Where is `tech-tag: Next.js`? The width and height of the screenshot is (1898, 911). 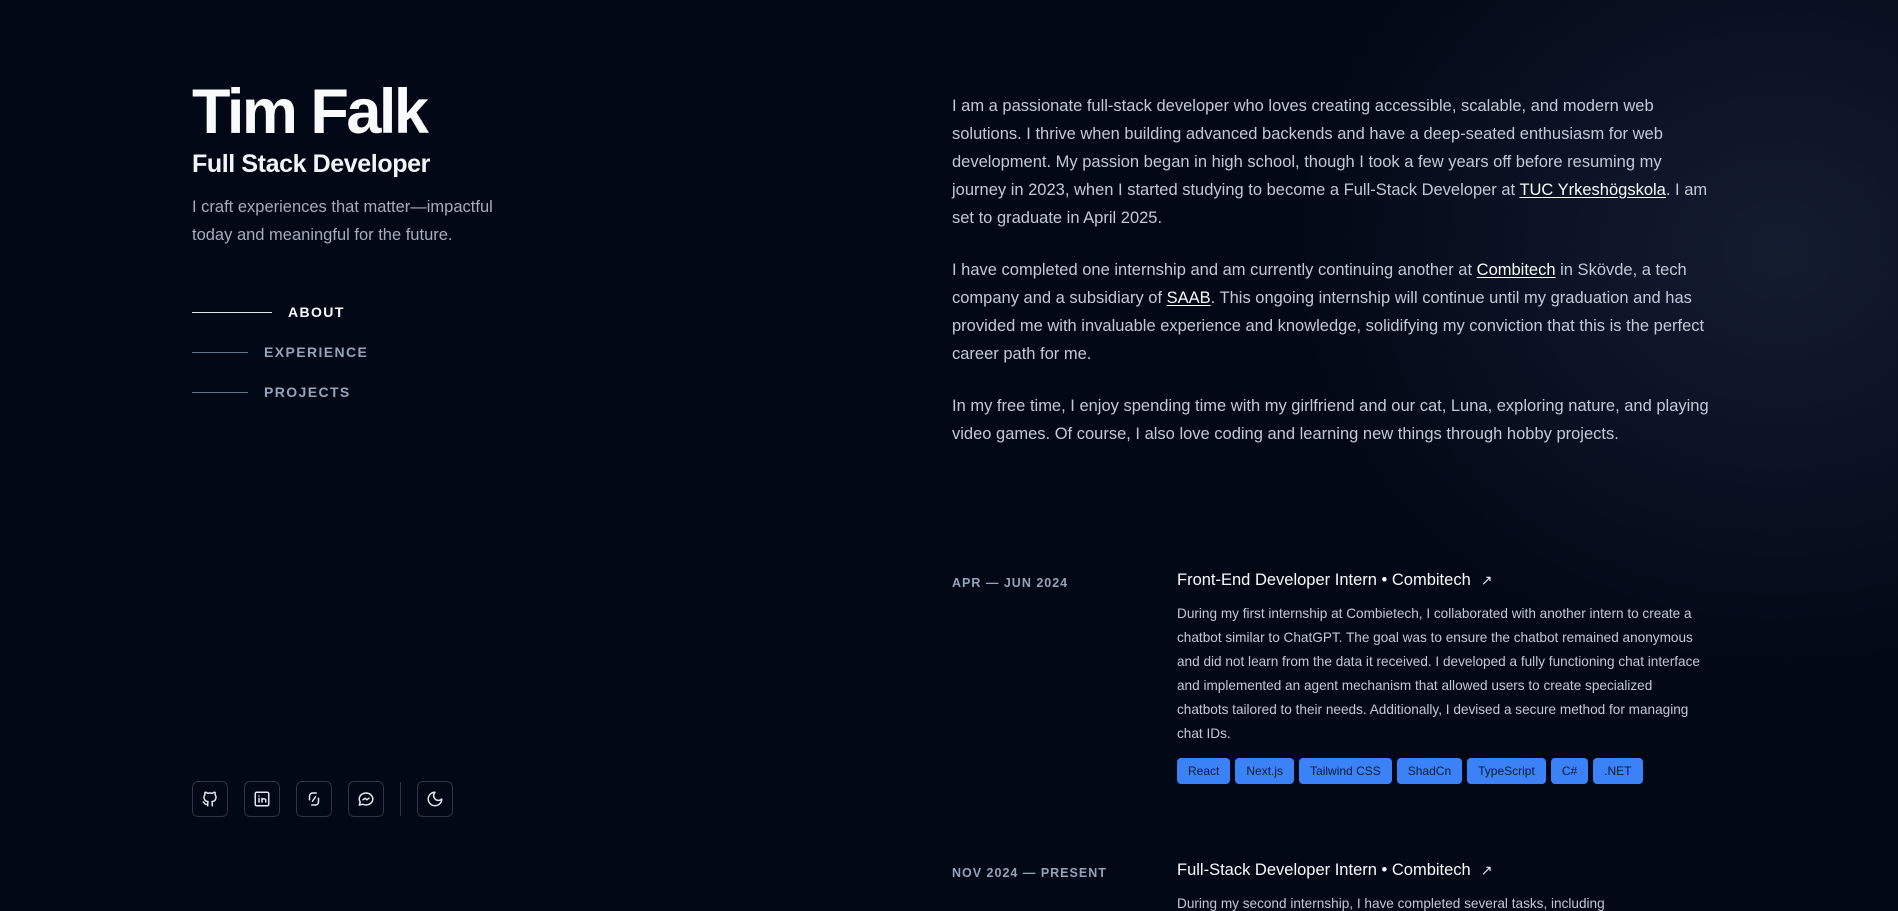 tech-tag: Next.js is located at coordinates (1265, 771).